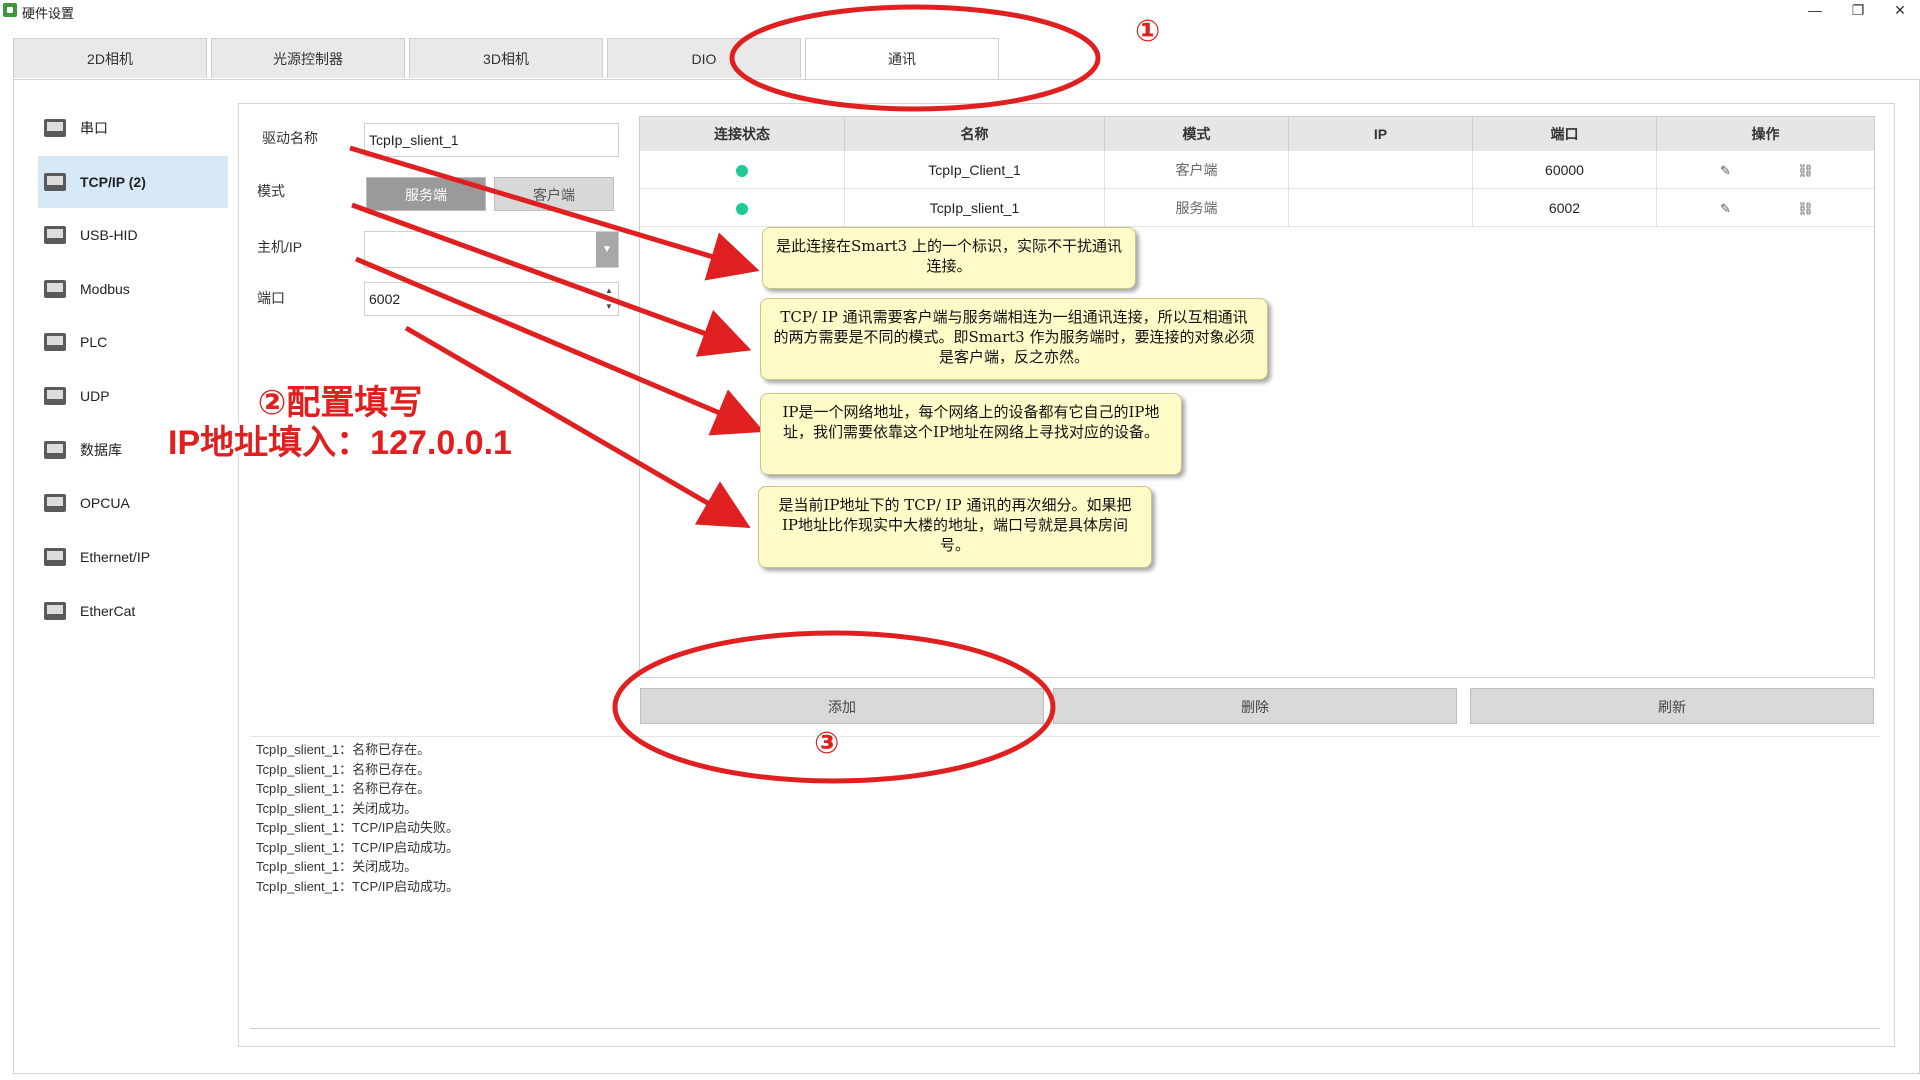 This screenshot has height=1080, width=1920. Describe the element at coordinates (949, 258) in the screenshot. I see `callout-name: 是此连接在Smart3 上的一个标识，实际不干扰通讯连接。` at that location.